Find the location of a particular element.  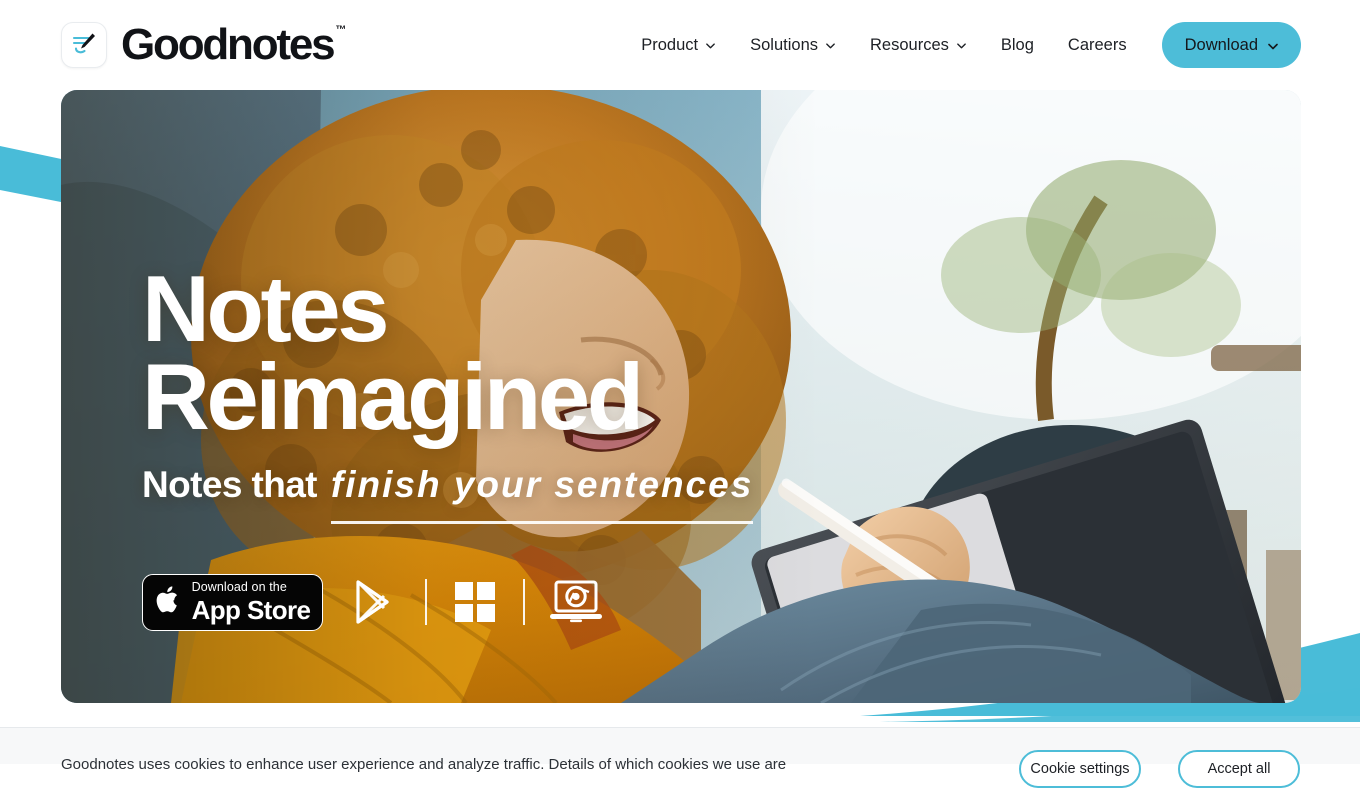

app-store-label: Download on the App Store is located at coordinates (251, 602).